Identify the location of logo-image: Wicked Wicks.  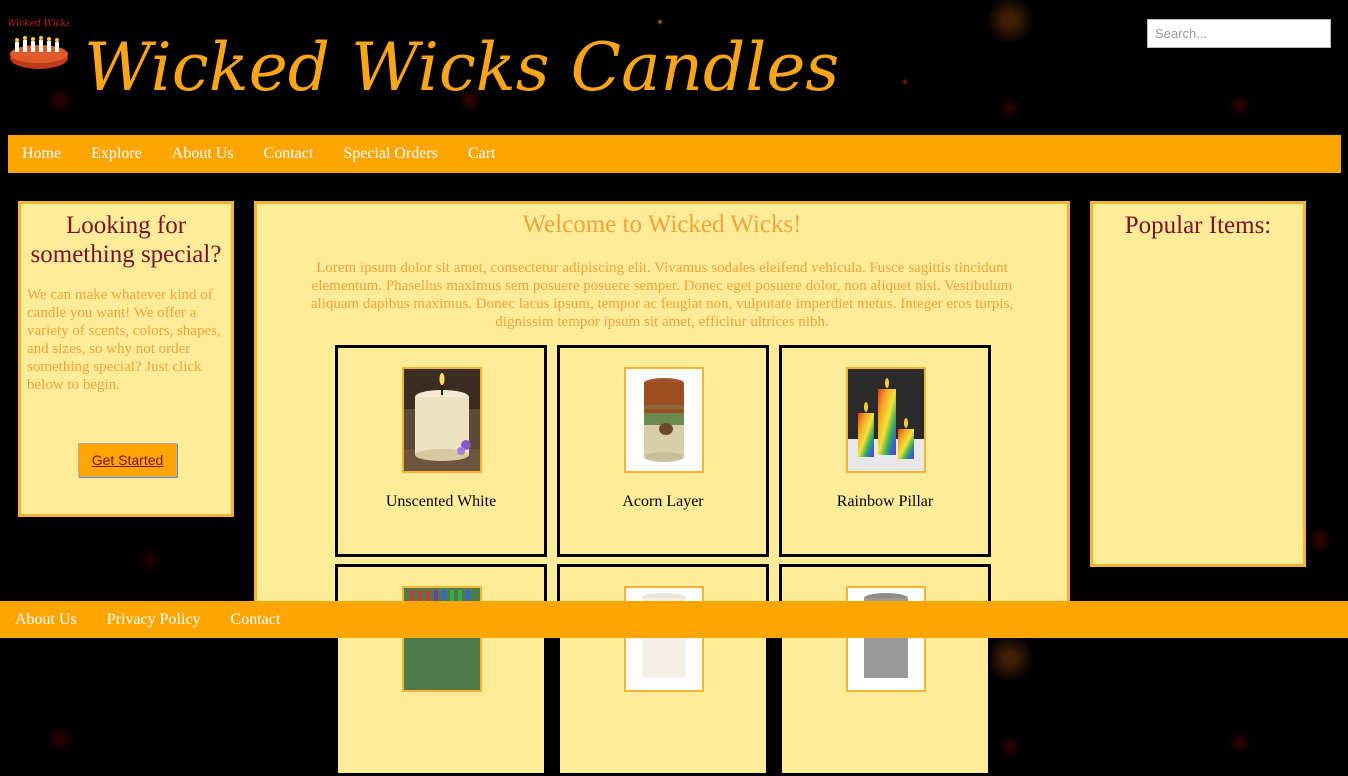
(39, 42).